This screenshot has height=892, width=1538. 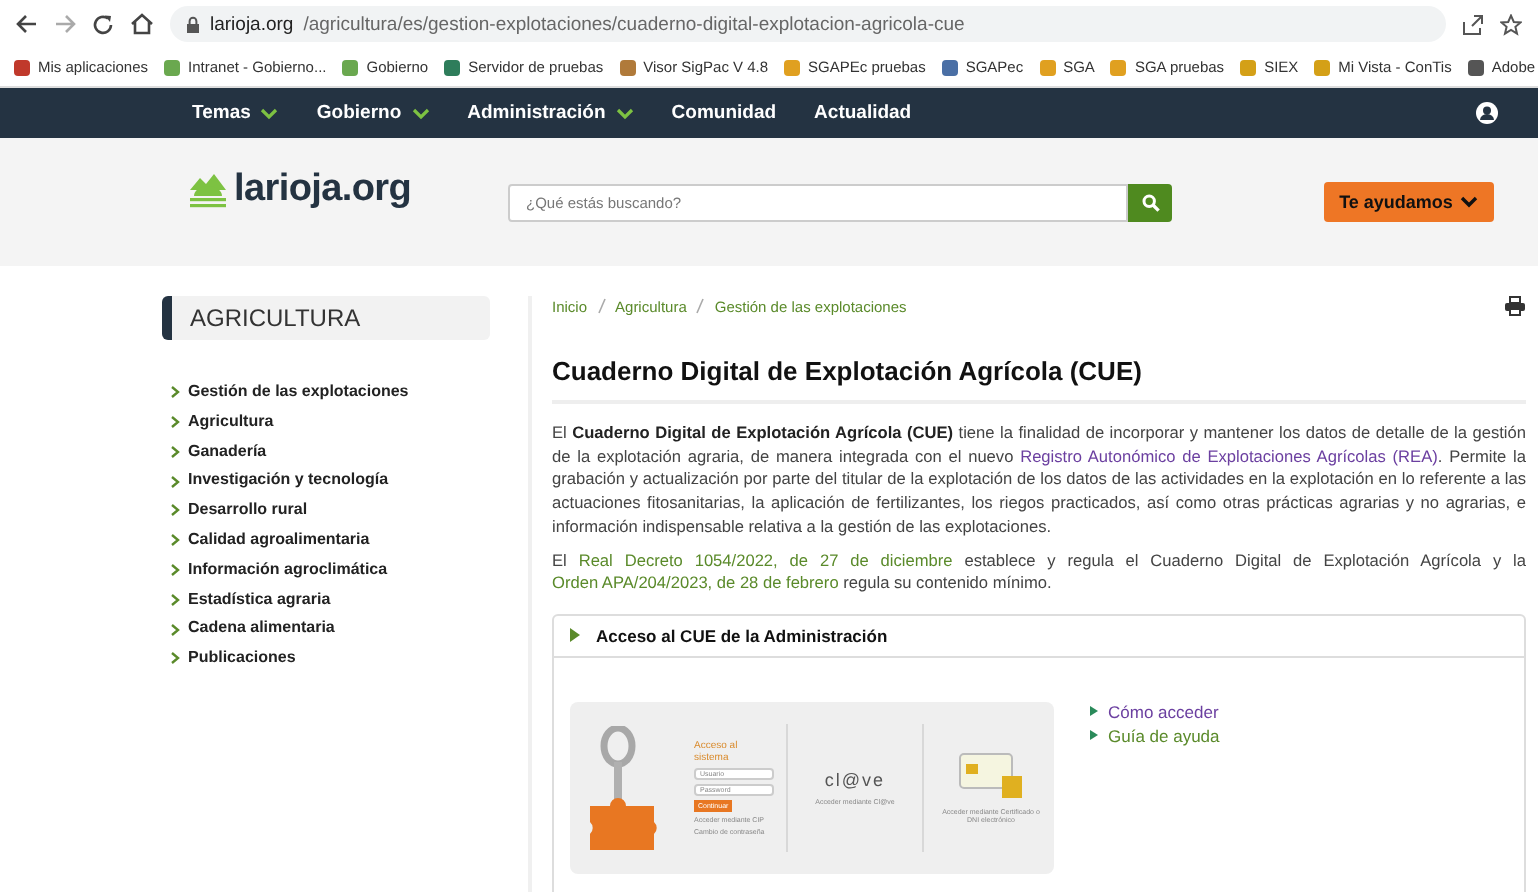 What do you see at coordinates (330, 422) in the screenshot?
I see `sidebar-link: Agricultura` at bounding box center [330, 422].